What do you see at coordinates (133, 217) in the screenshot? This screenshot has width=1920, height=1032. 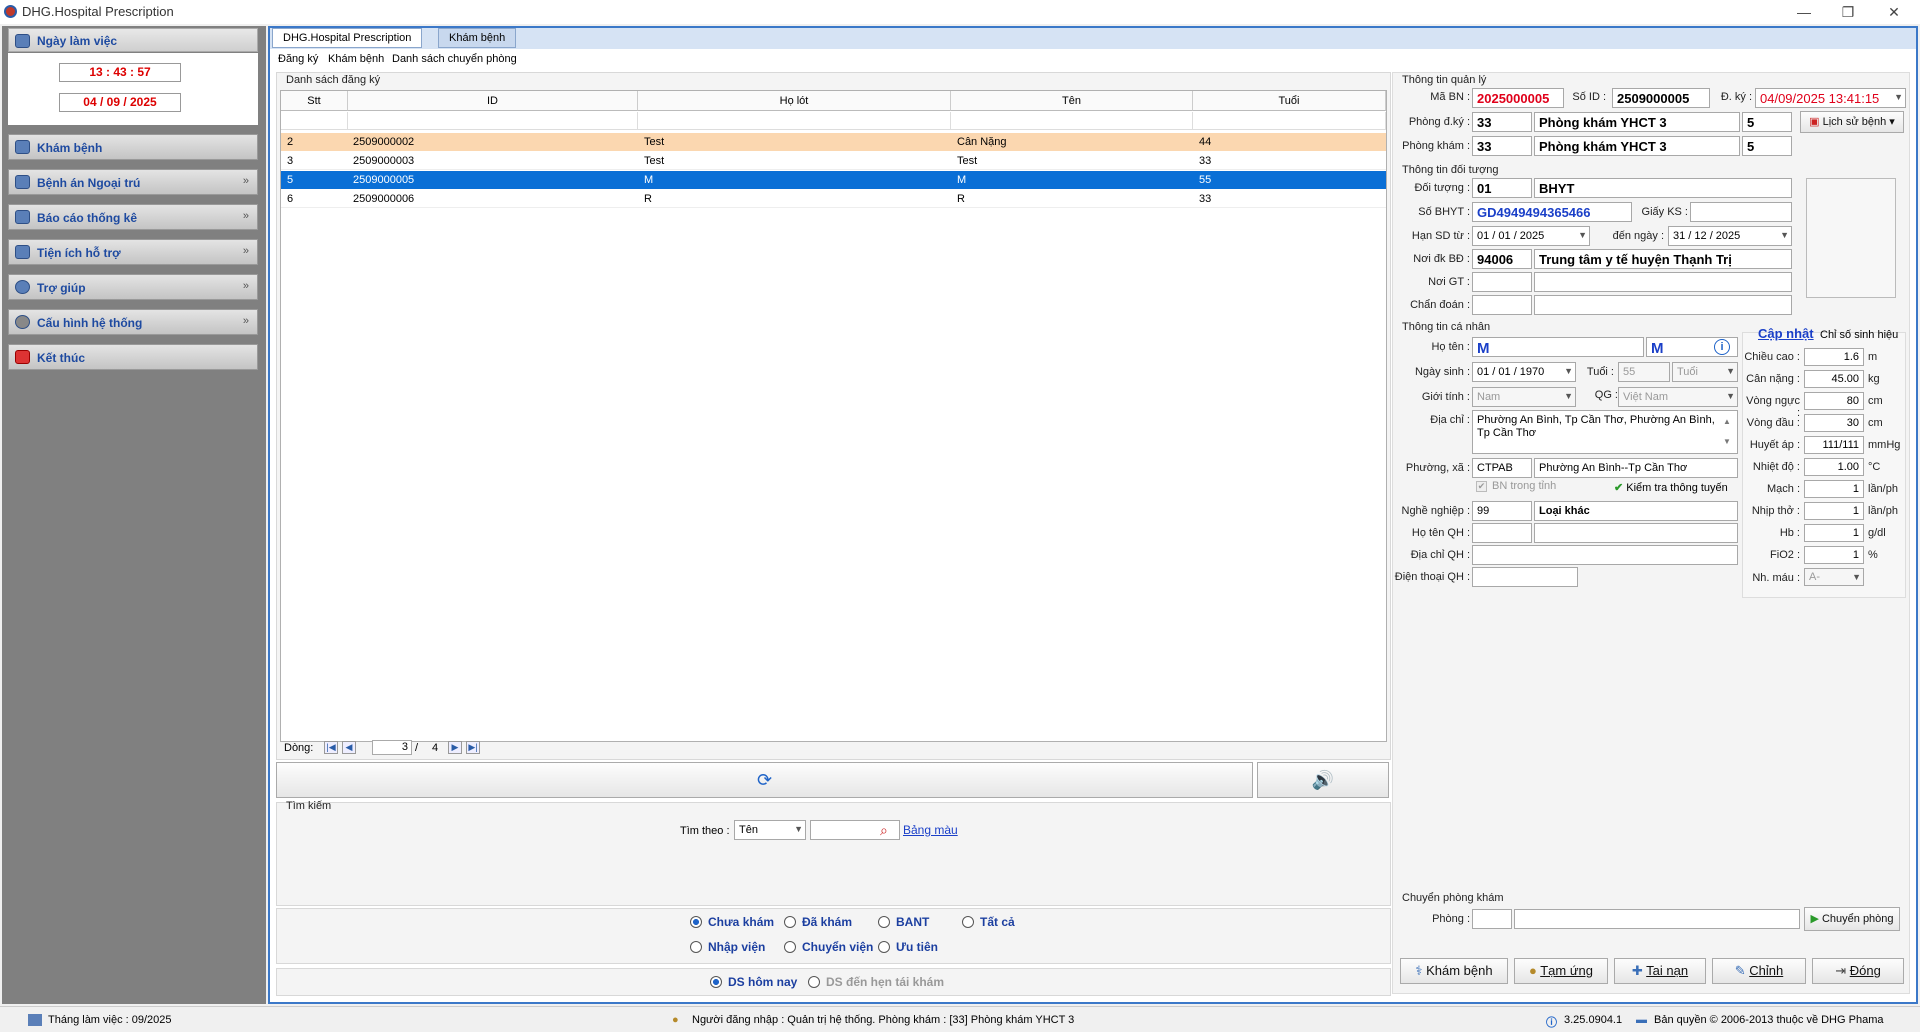 I see `sidebar-item-bao-cao: Báo cáo thống kê»` at bounding box center [133, 217].